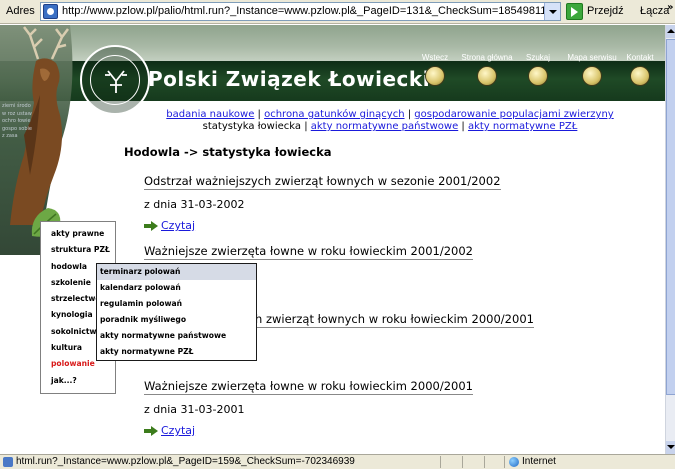 This screenshot has width=675, height=469. What do you see at coordinates (78, 234) in the screenshot?
I see `side-menu-item: akty prawne` at bounding box center [78, 234].